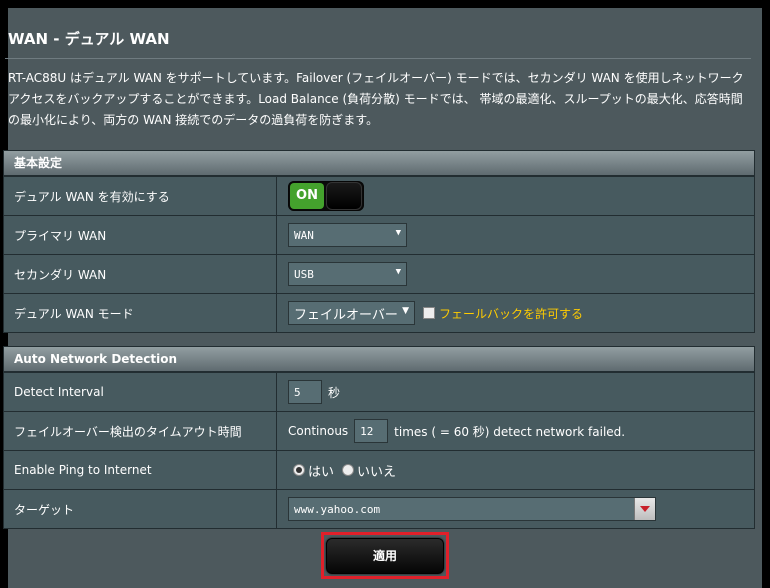 The height and width of the screenshot is (588, 770). What do you see at coordinates (371, 431) in the screenshot?
I see `failover-timeout-input: 12` at bounding box center [371, 431].